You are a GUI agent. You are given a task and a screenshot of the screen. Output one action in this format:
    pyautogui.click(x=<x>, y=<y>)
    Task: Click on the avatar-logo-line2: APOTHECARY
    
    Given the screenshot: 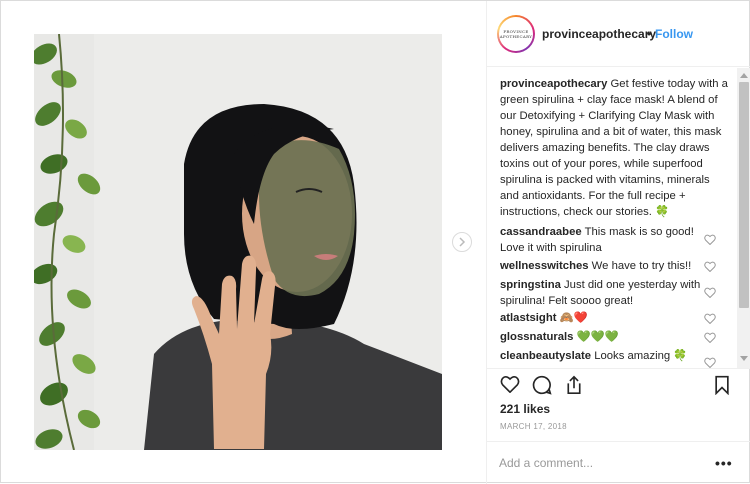 What is the action you would take?
    pyautogui.click(x=516, y=36)
    